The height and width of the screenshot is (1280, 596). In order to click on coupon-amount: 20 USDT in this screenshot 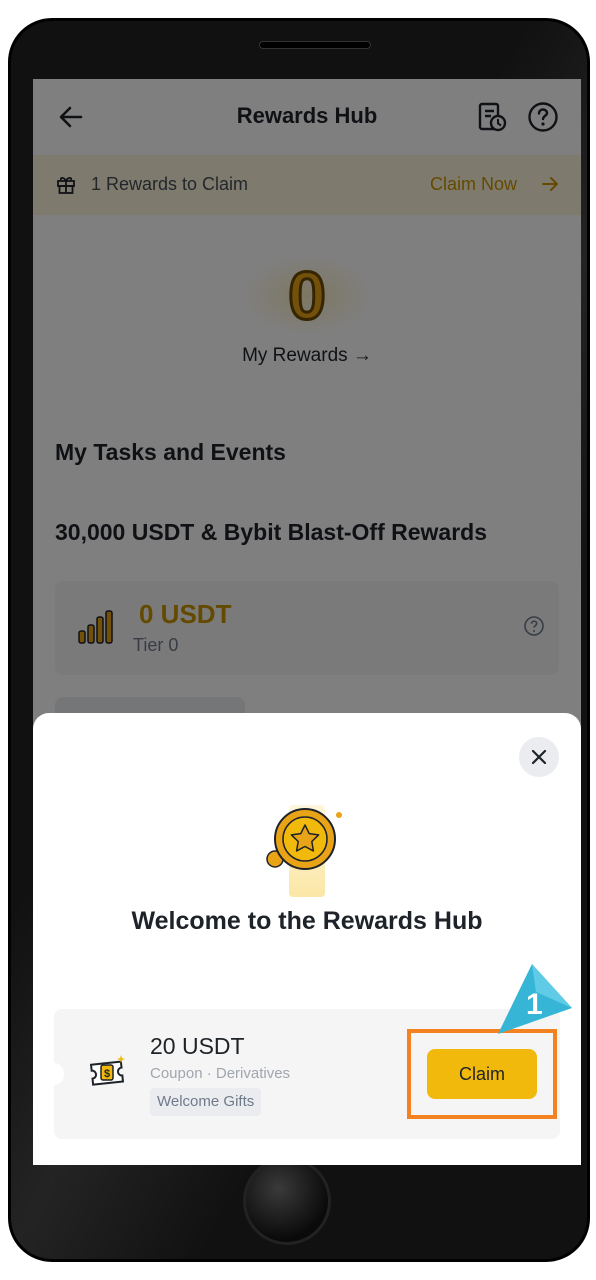, I will do `click(197, 1046)`.